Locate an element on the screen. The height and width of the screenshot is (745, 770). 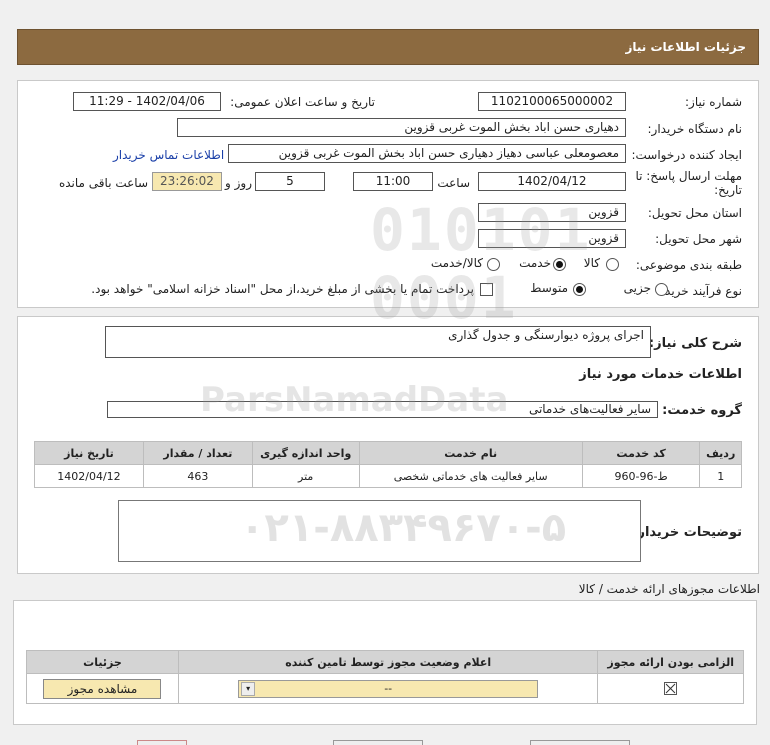
city-label: شهر محل تحویل: is located at coordinates (698, 239).